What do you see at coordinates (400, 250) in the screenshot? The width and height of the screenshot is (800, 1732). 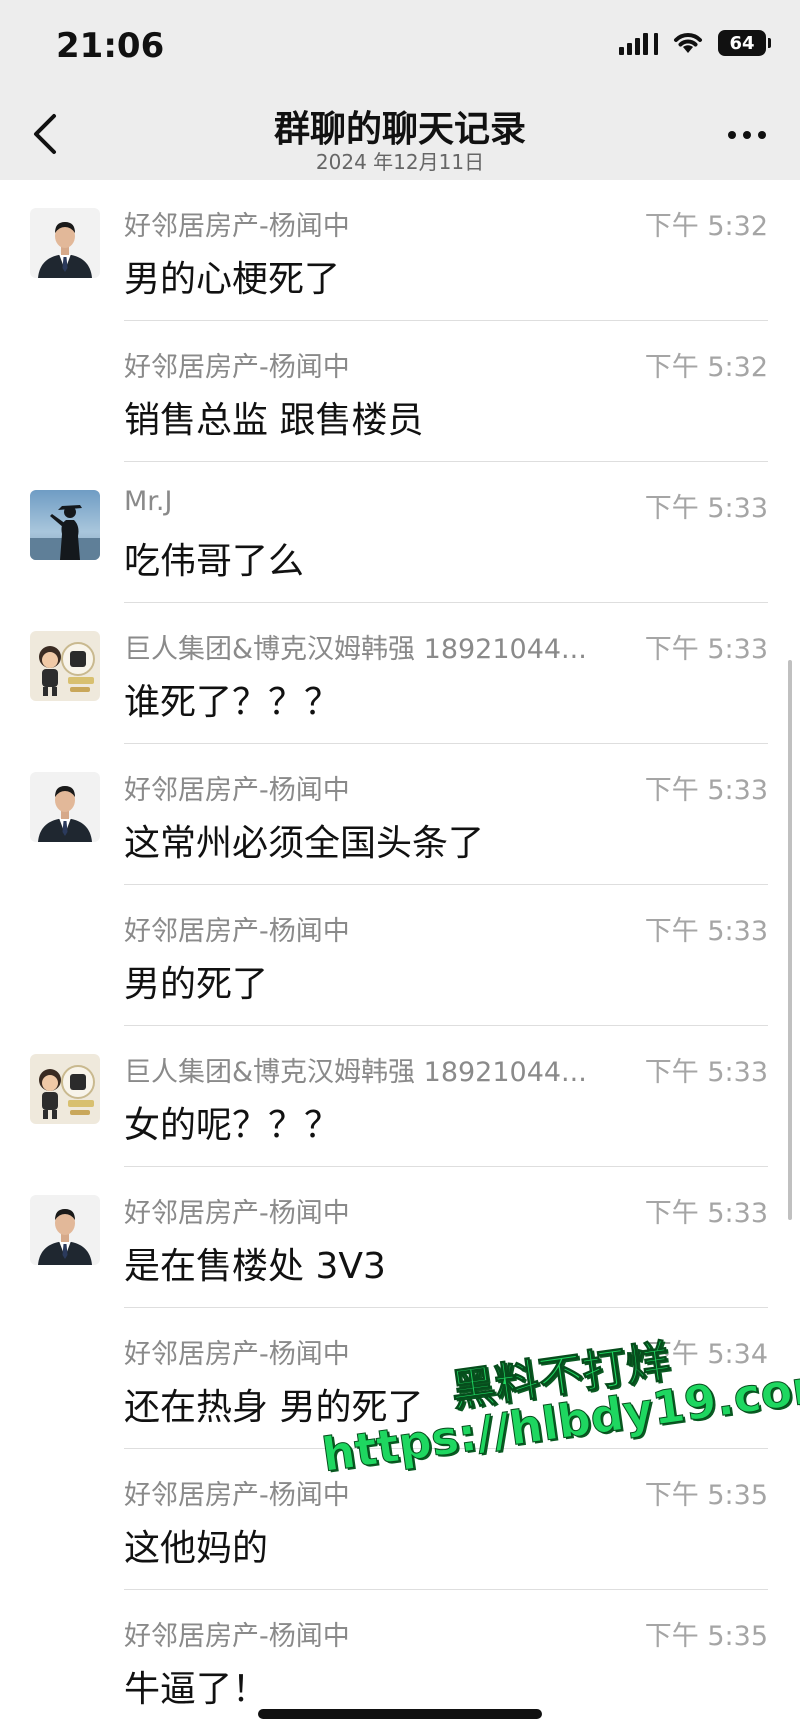 I see `message-item: 好邻居房产-杨闻中 下午 5:32 男的心梗死了` at bounding box center [400, 250].